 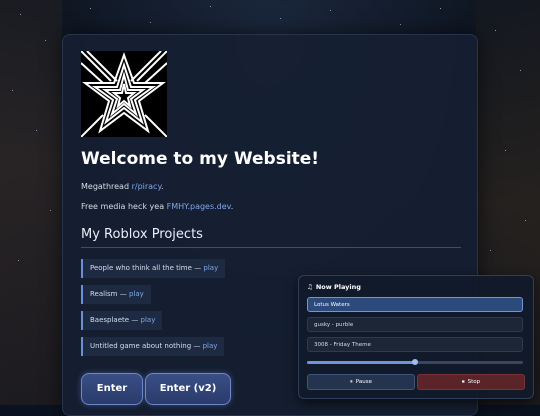 I want to click on enter-button: Enter, so click(x=112, y=389).